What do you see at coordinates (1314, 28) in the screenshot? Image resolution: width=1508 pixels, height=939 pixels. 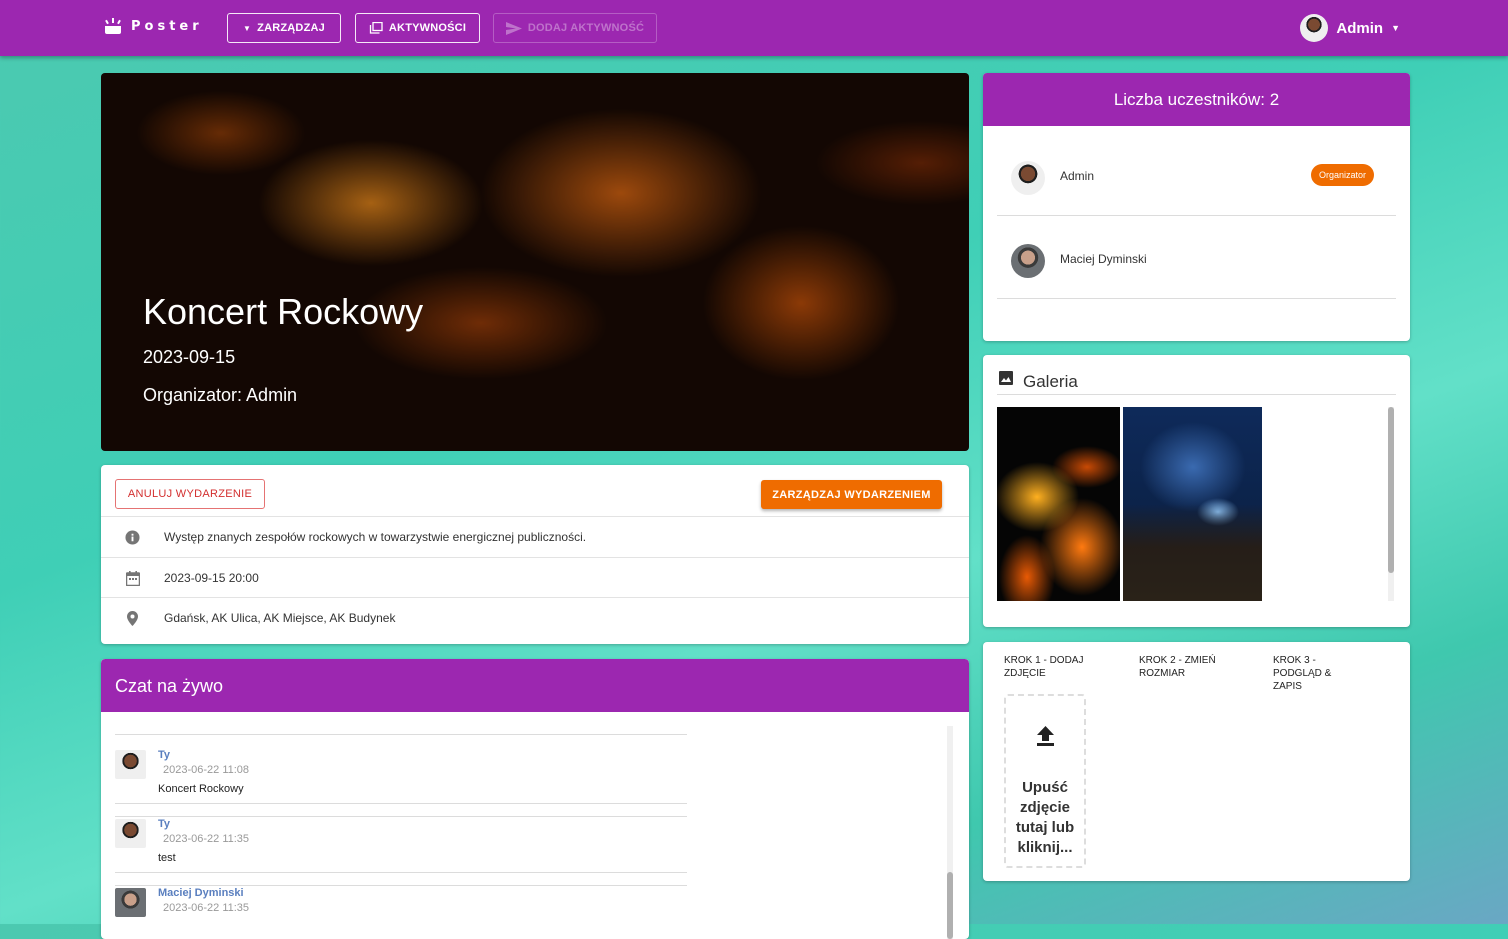 I see `user-avatar` at bounding box center [1314, 28].